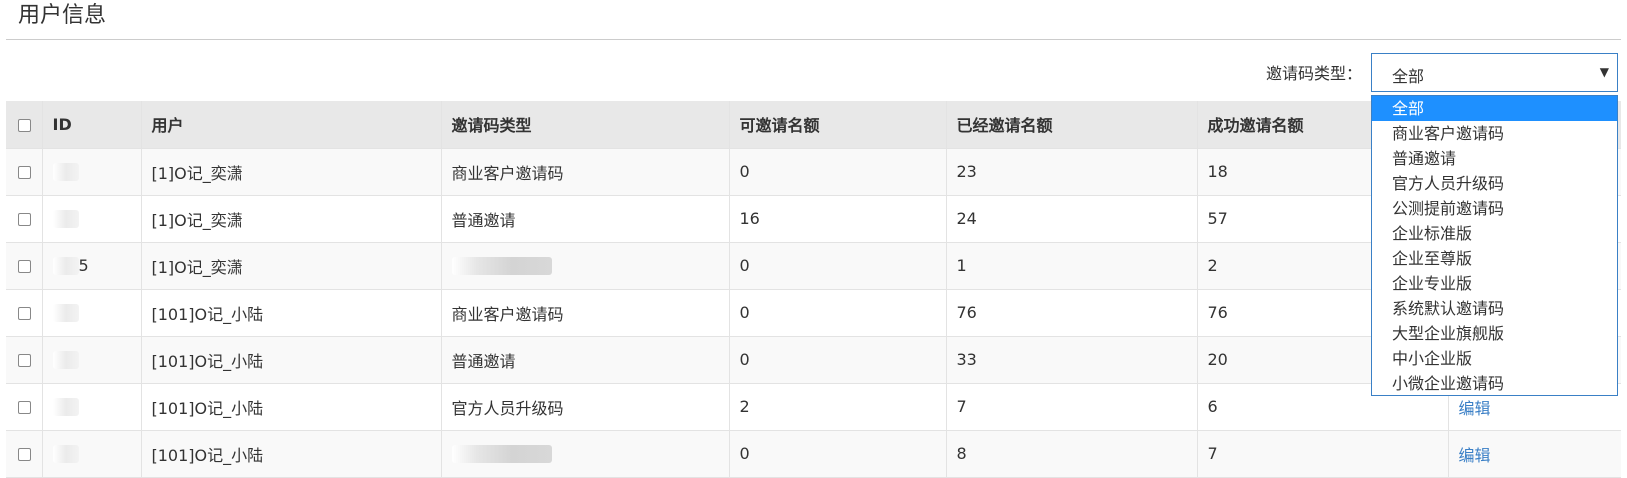 The height and width of the screenshot is (478, 1627). What do you see at coordinates (1071, 266) in the screenshot?
I see `cell-invited: 1` at bounding box center [1071, 266].